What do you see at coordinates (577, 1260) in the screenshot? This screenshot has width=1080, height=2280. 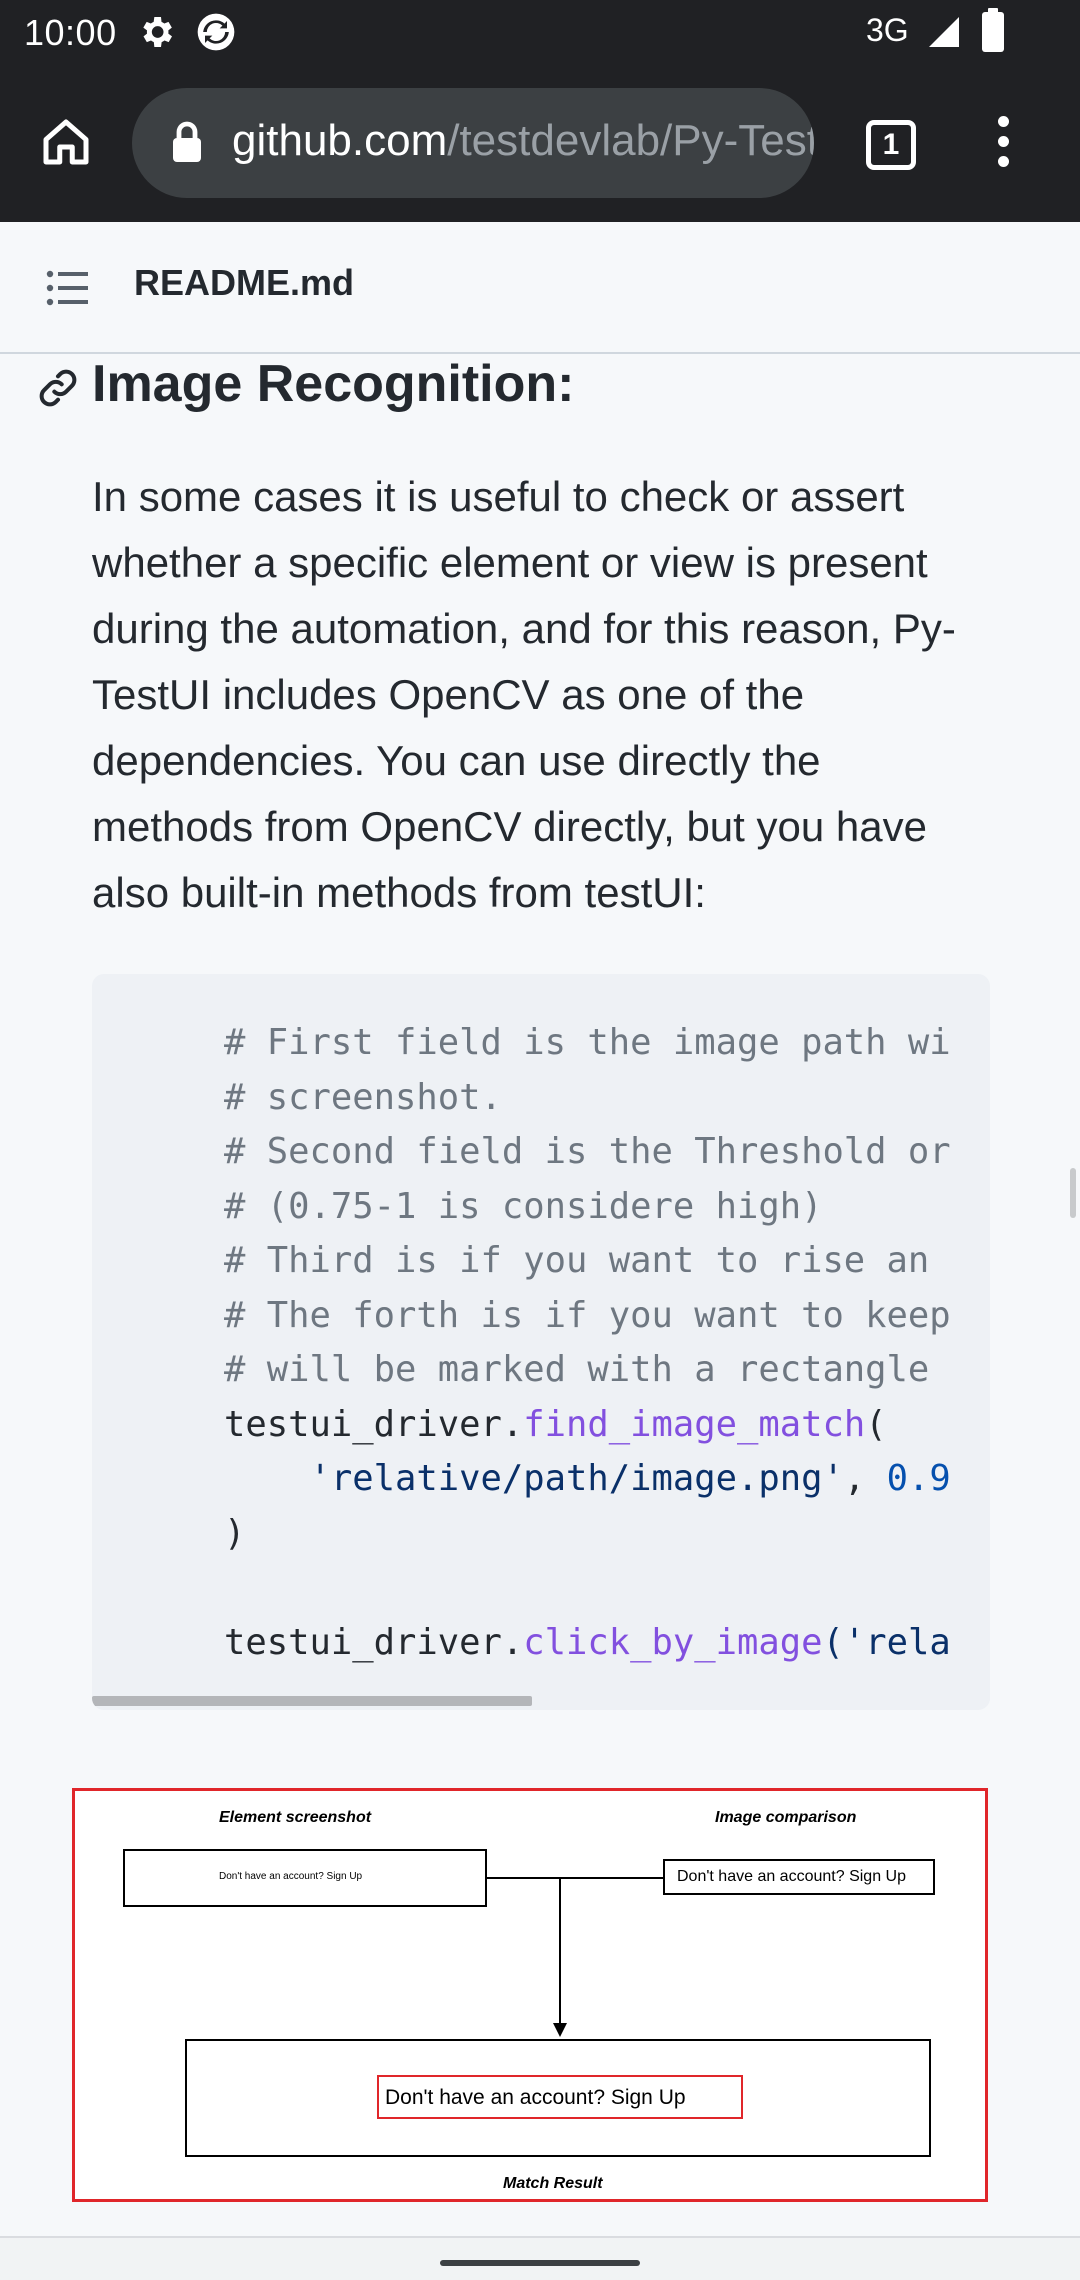 I see `code-line: # Third is if you want to rise an` at bounding box center [577, 1260].